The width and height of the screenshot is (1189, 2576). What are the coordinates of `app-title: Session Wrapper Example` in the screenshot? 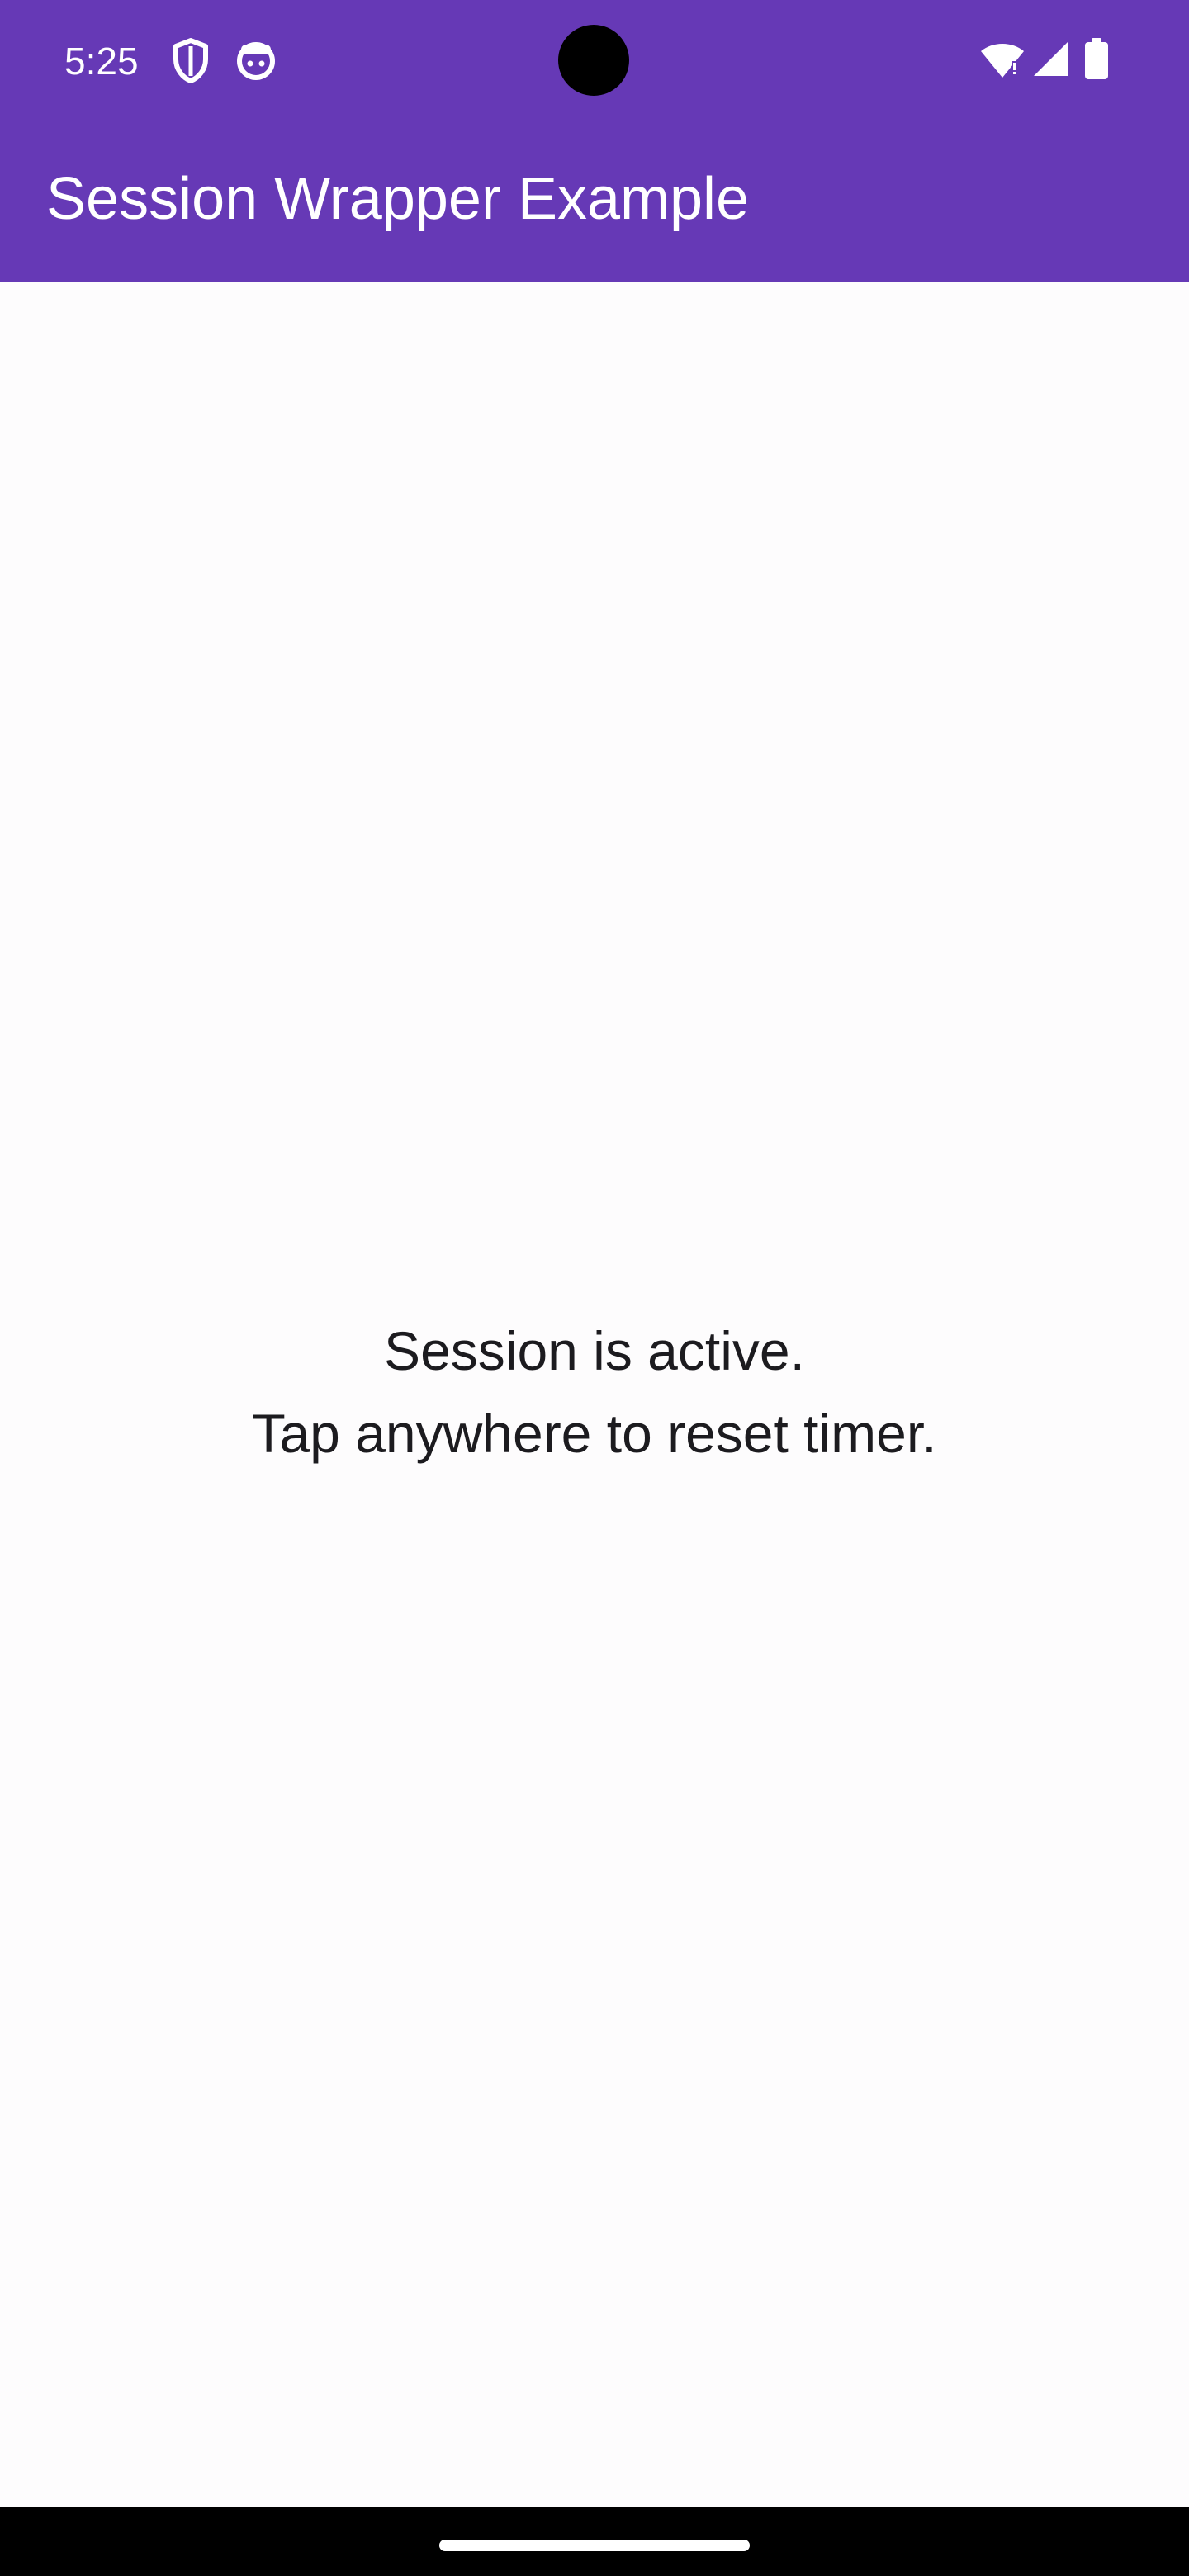 It's located at (398, 199).